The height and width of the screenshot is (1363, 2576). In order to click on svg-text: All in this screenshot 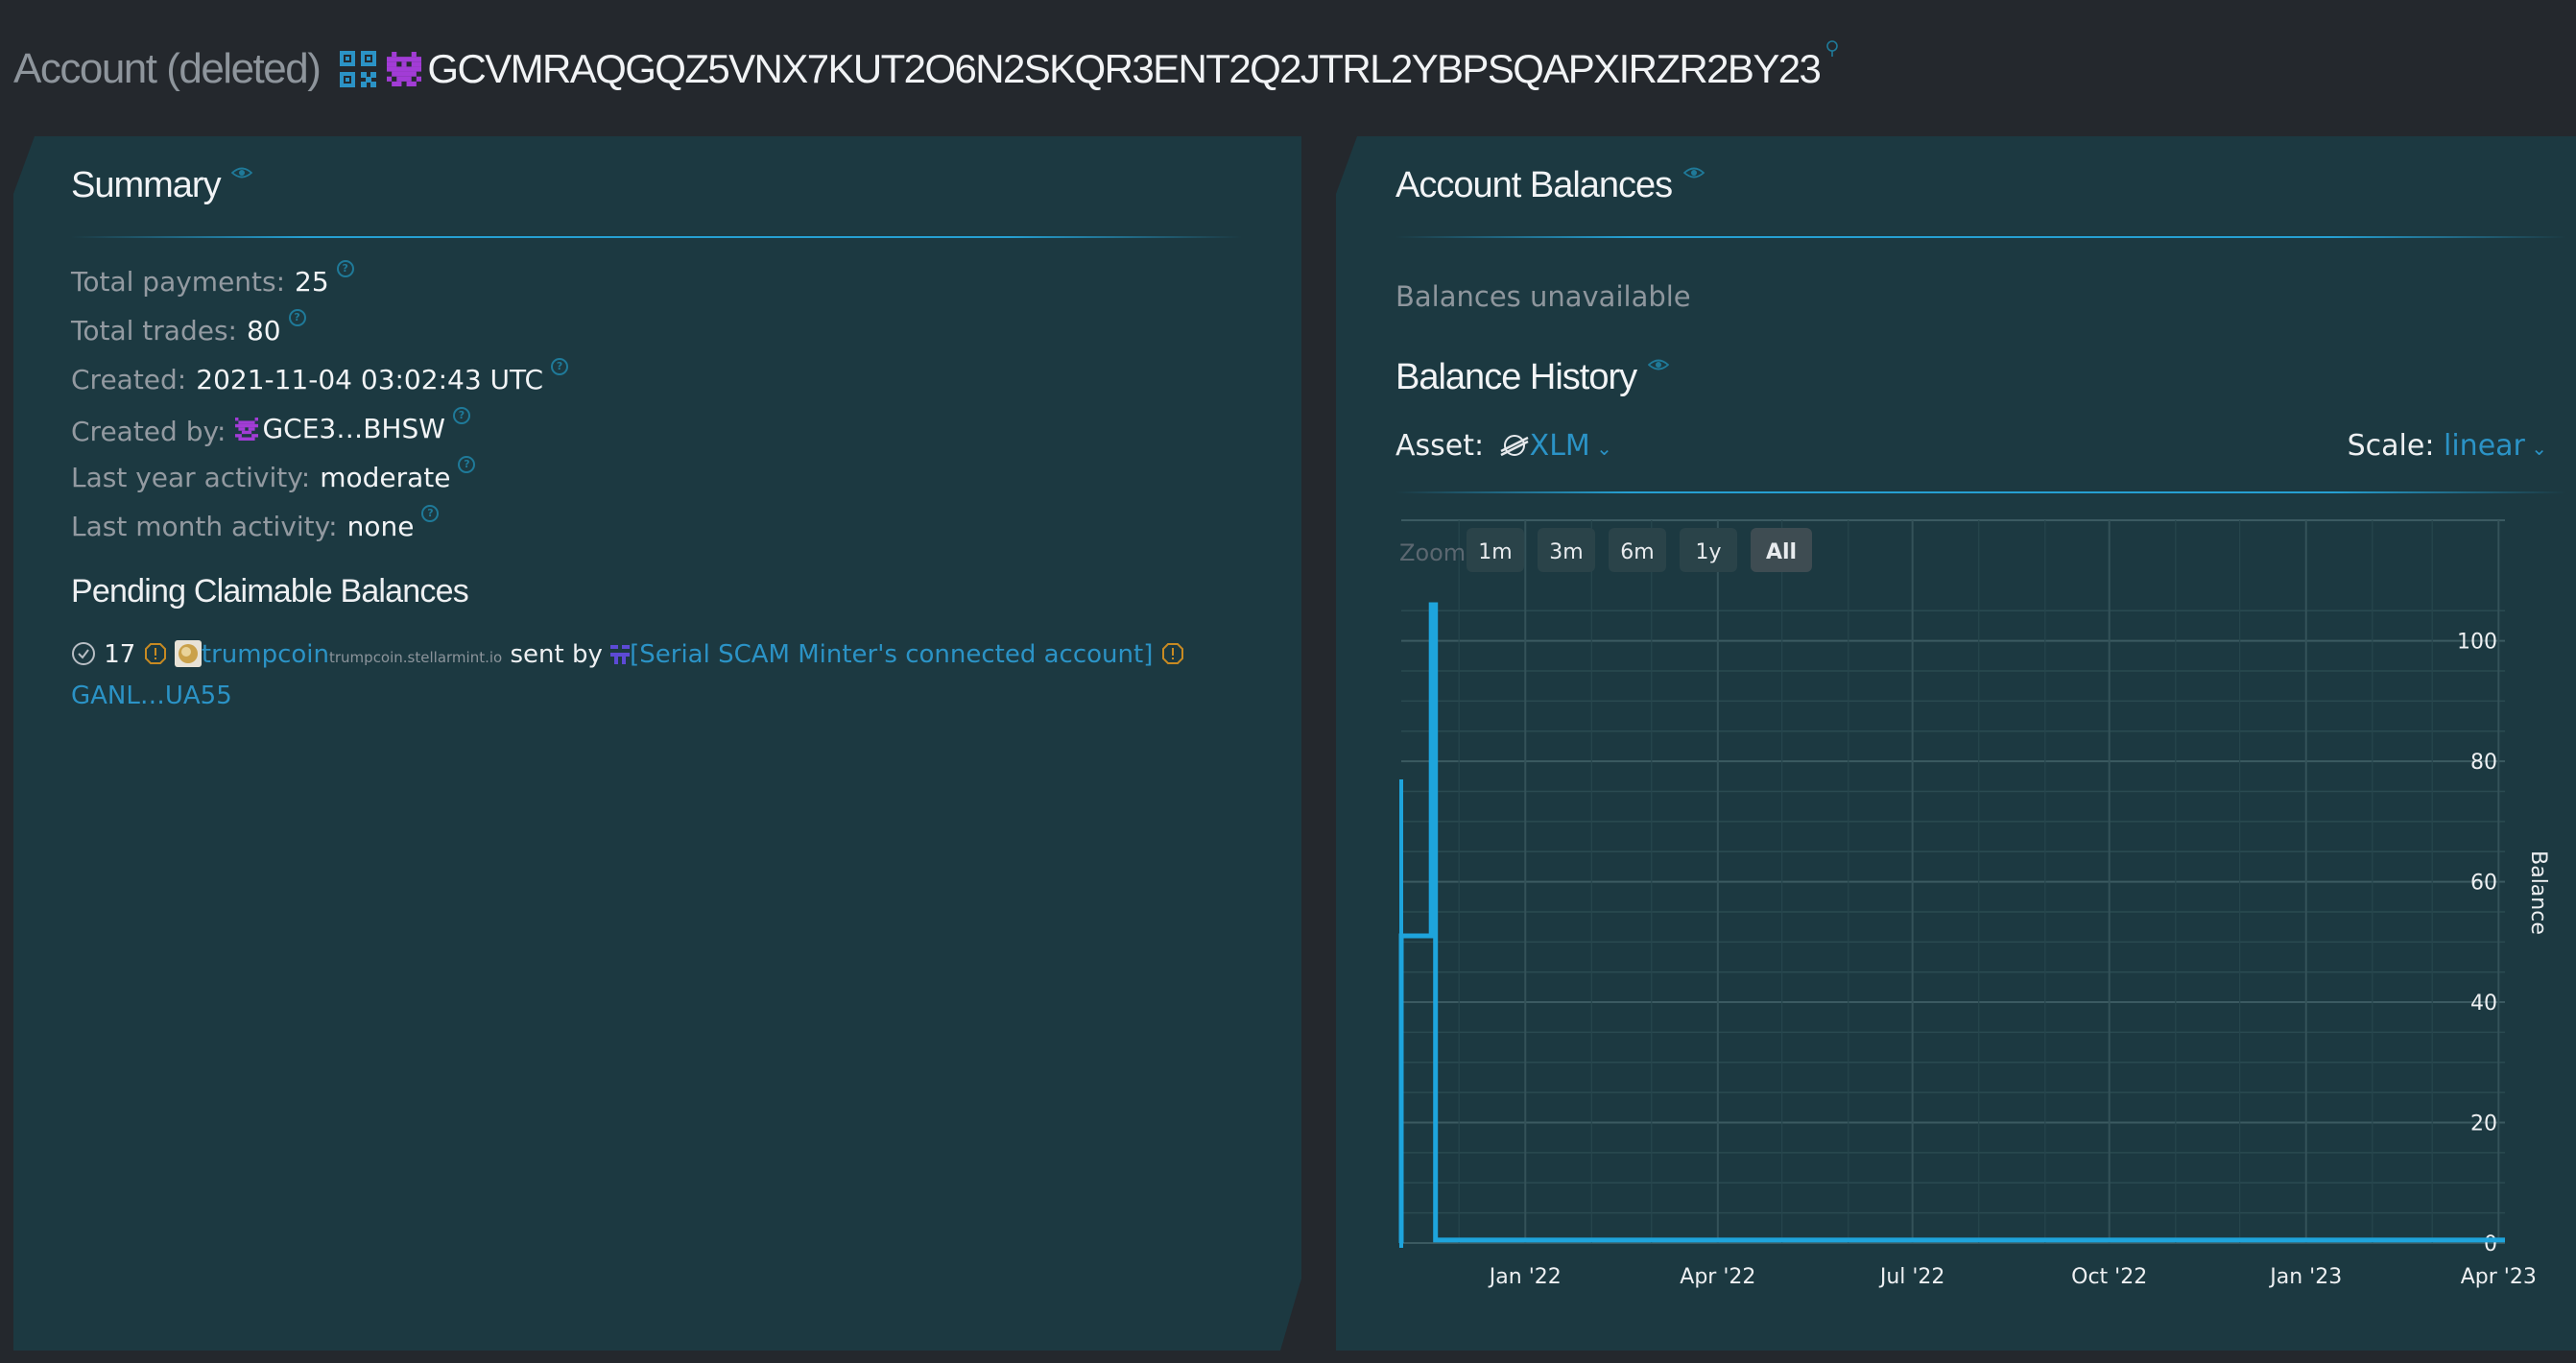, I will do `click(1781, 552)`.